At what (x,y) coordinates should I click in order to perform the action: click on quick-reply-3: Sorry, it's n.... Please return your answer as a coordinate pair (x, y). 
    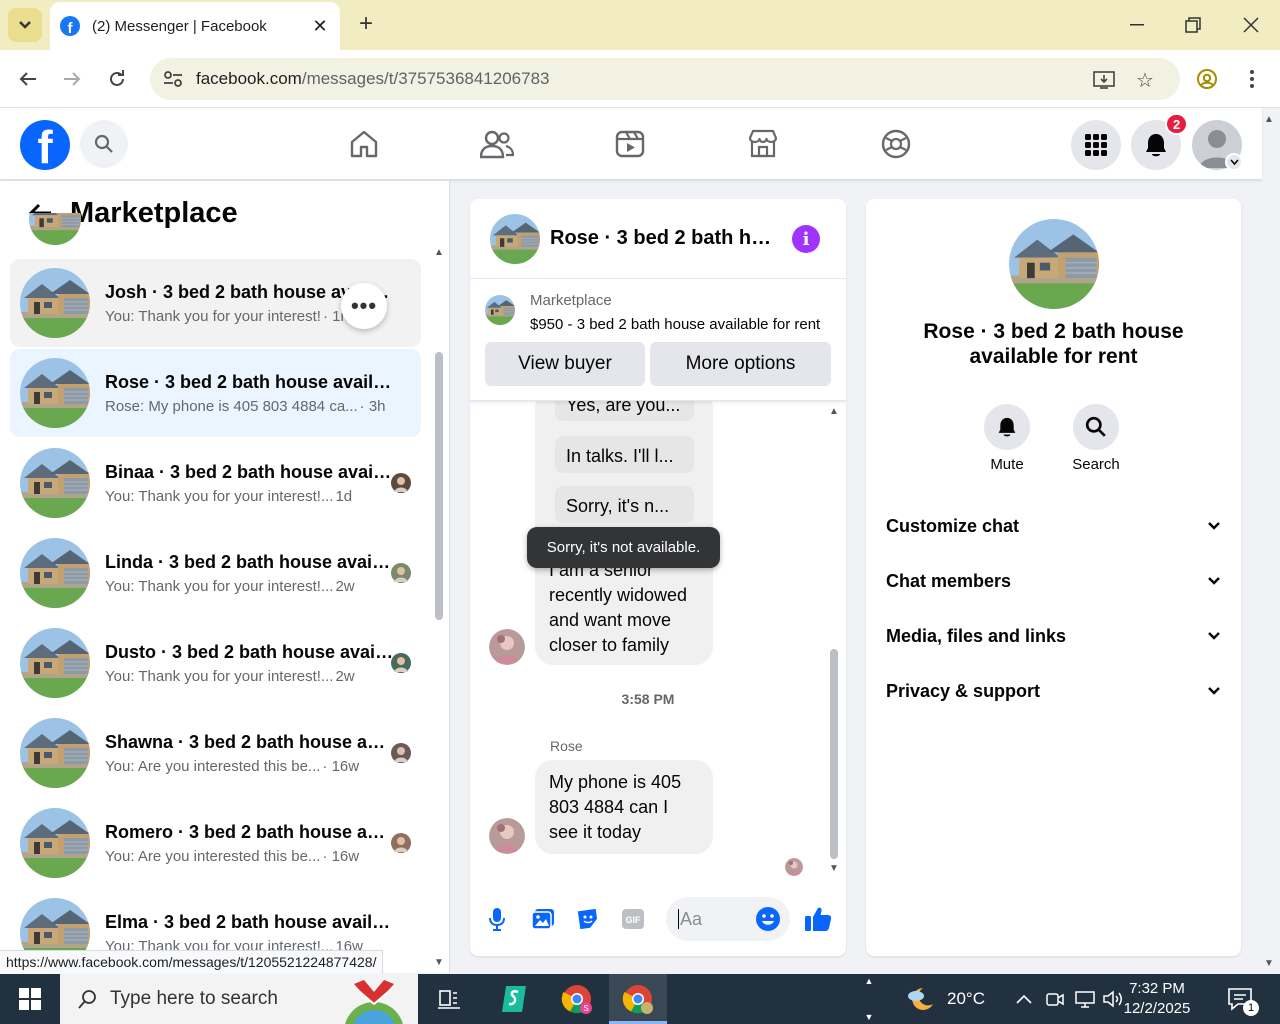
    Looking at the image, I should click on (624, 504).